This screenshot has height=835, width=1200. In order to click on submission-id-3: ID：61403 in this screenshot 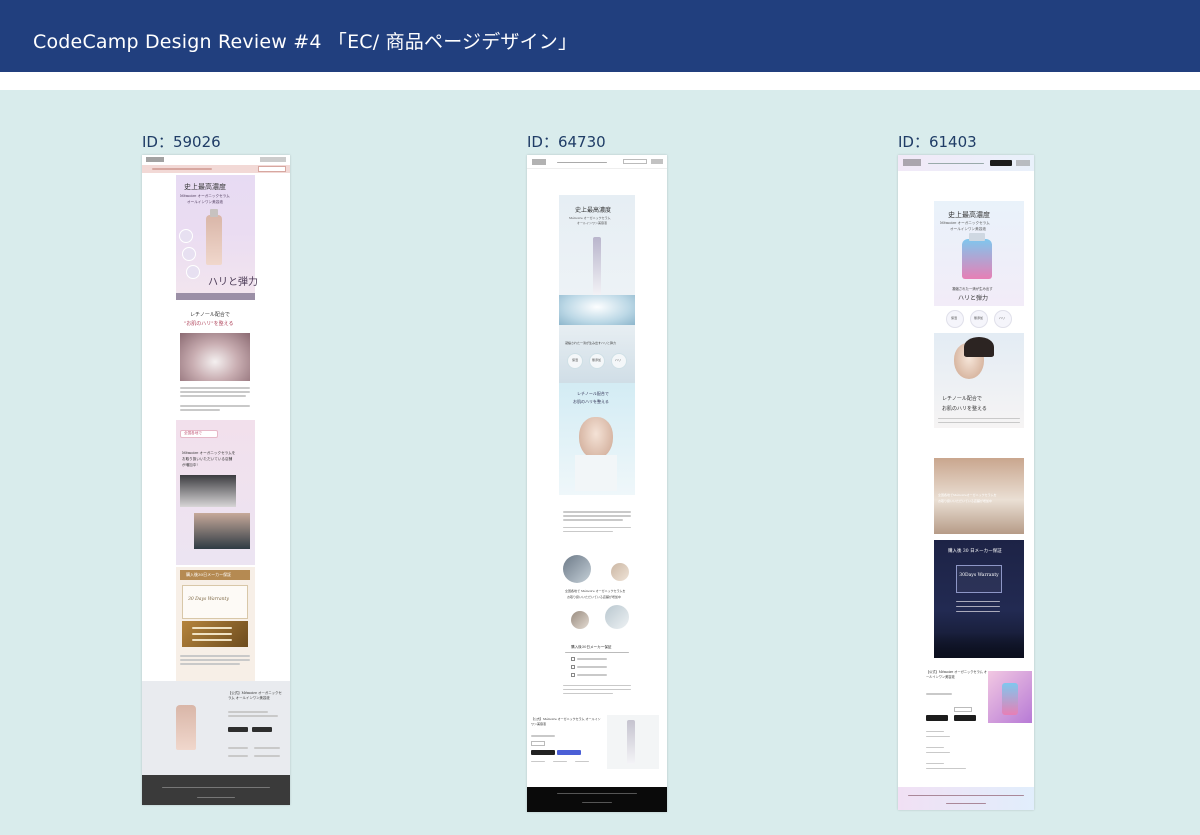, I will do `click(937, 142)`.